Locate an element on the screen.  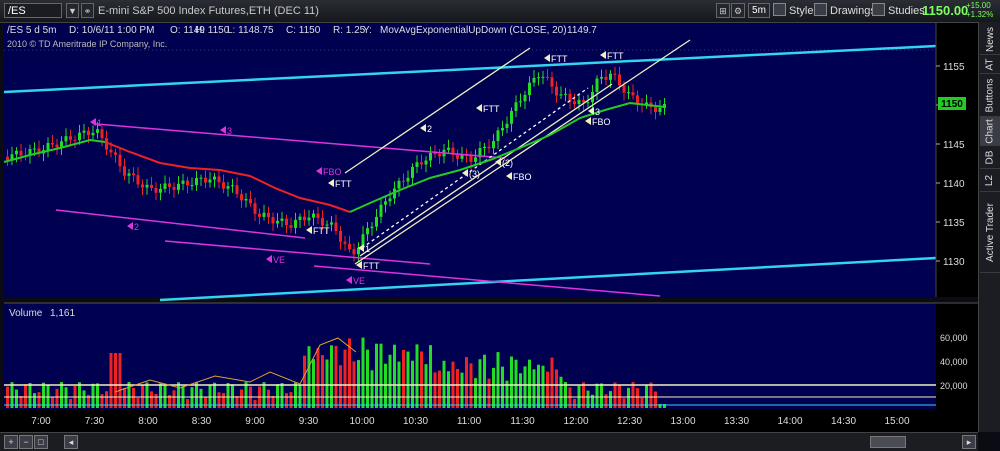
studies-menu: Studies is located at coordinates (898, 11).